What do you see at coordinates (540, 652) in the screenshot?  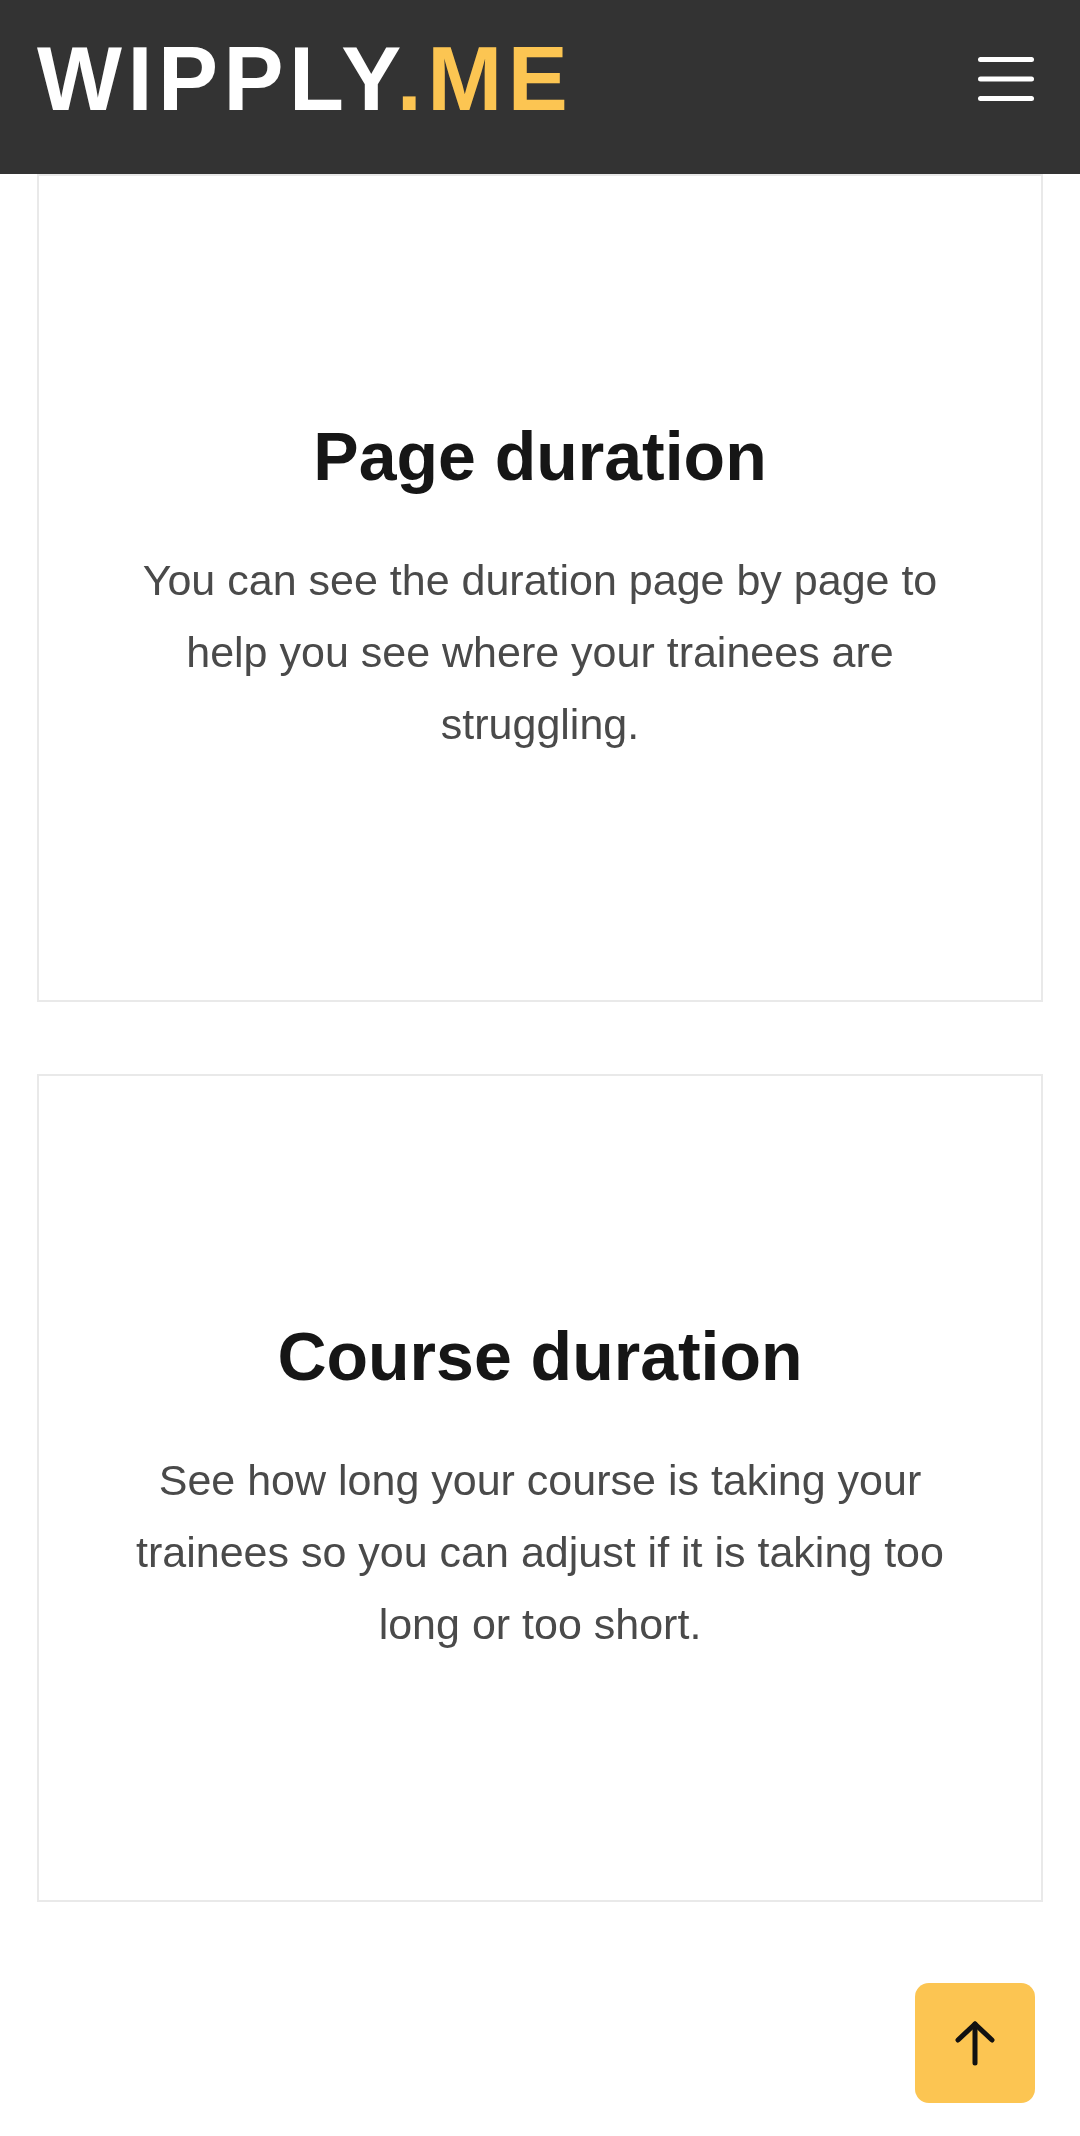 I see `card-description: You can see the duration page by page to help you see where your trainees are struggling.` at bounding box center [540, 652].